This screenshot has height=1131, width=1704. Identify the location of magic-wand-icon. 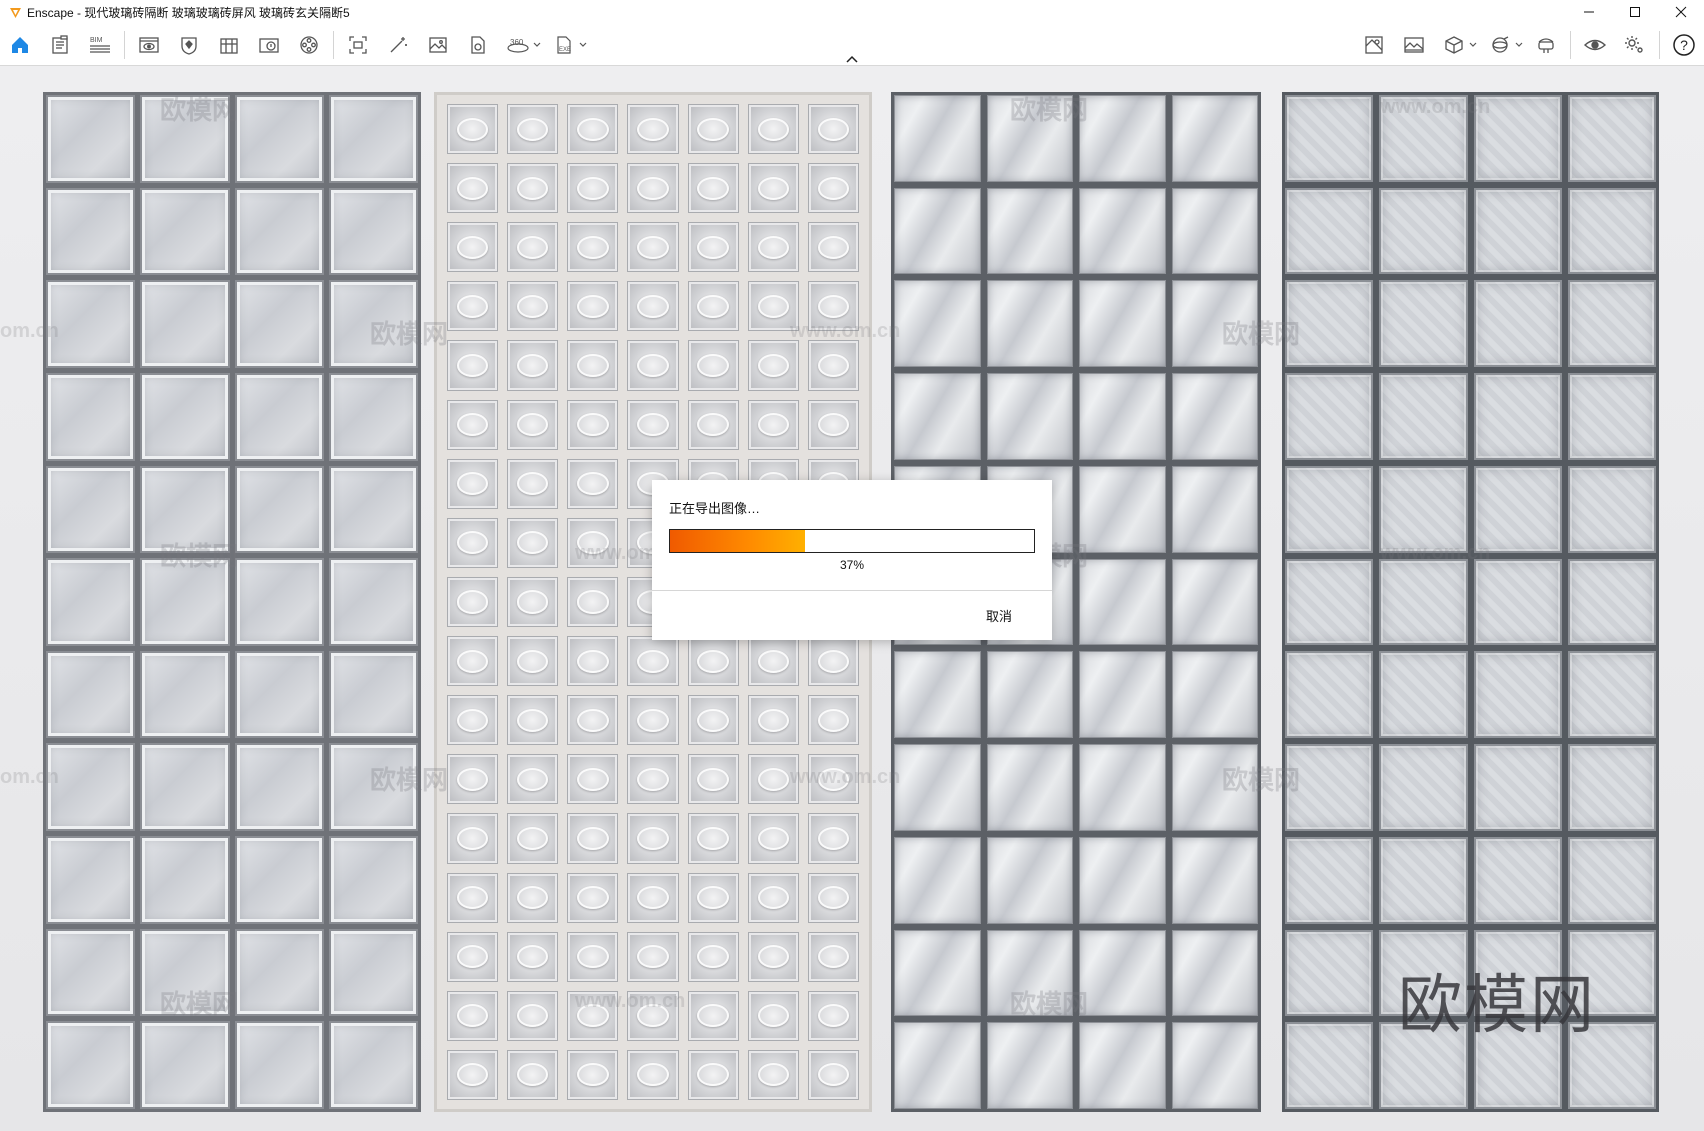
(398, 45).